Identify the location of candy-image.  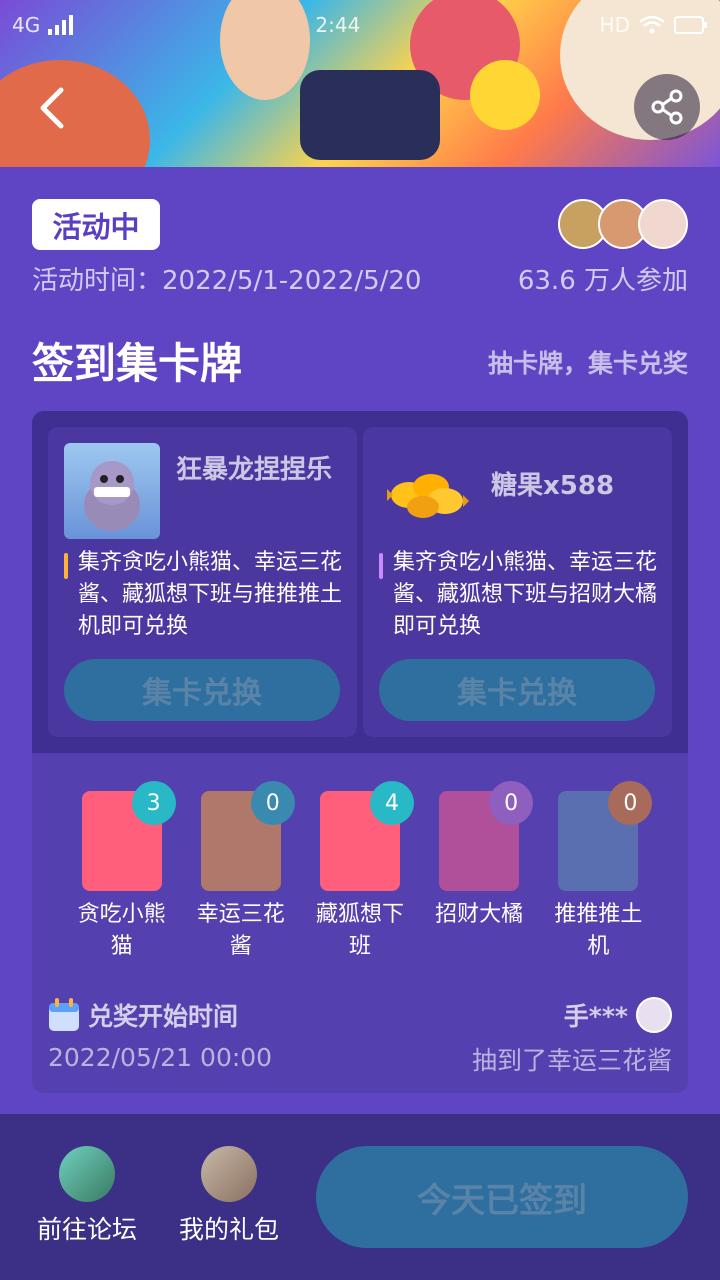
(427, 491).